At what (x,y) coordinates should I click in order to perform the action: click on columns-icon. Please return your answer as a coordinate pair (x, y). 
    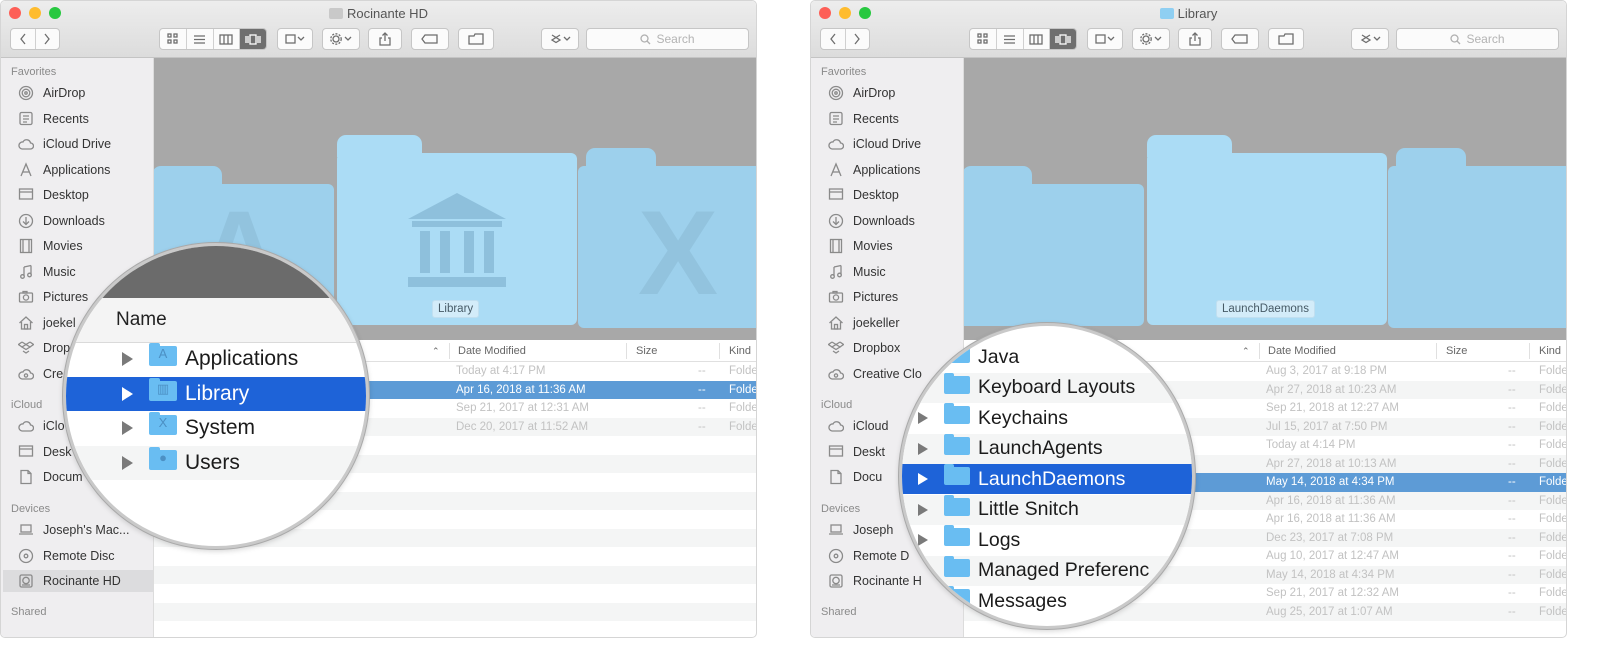
    Looking at the image, I should click on (226, 39).